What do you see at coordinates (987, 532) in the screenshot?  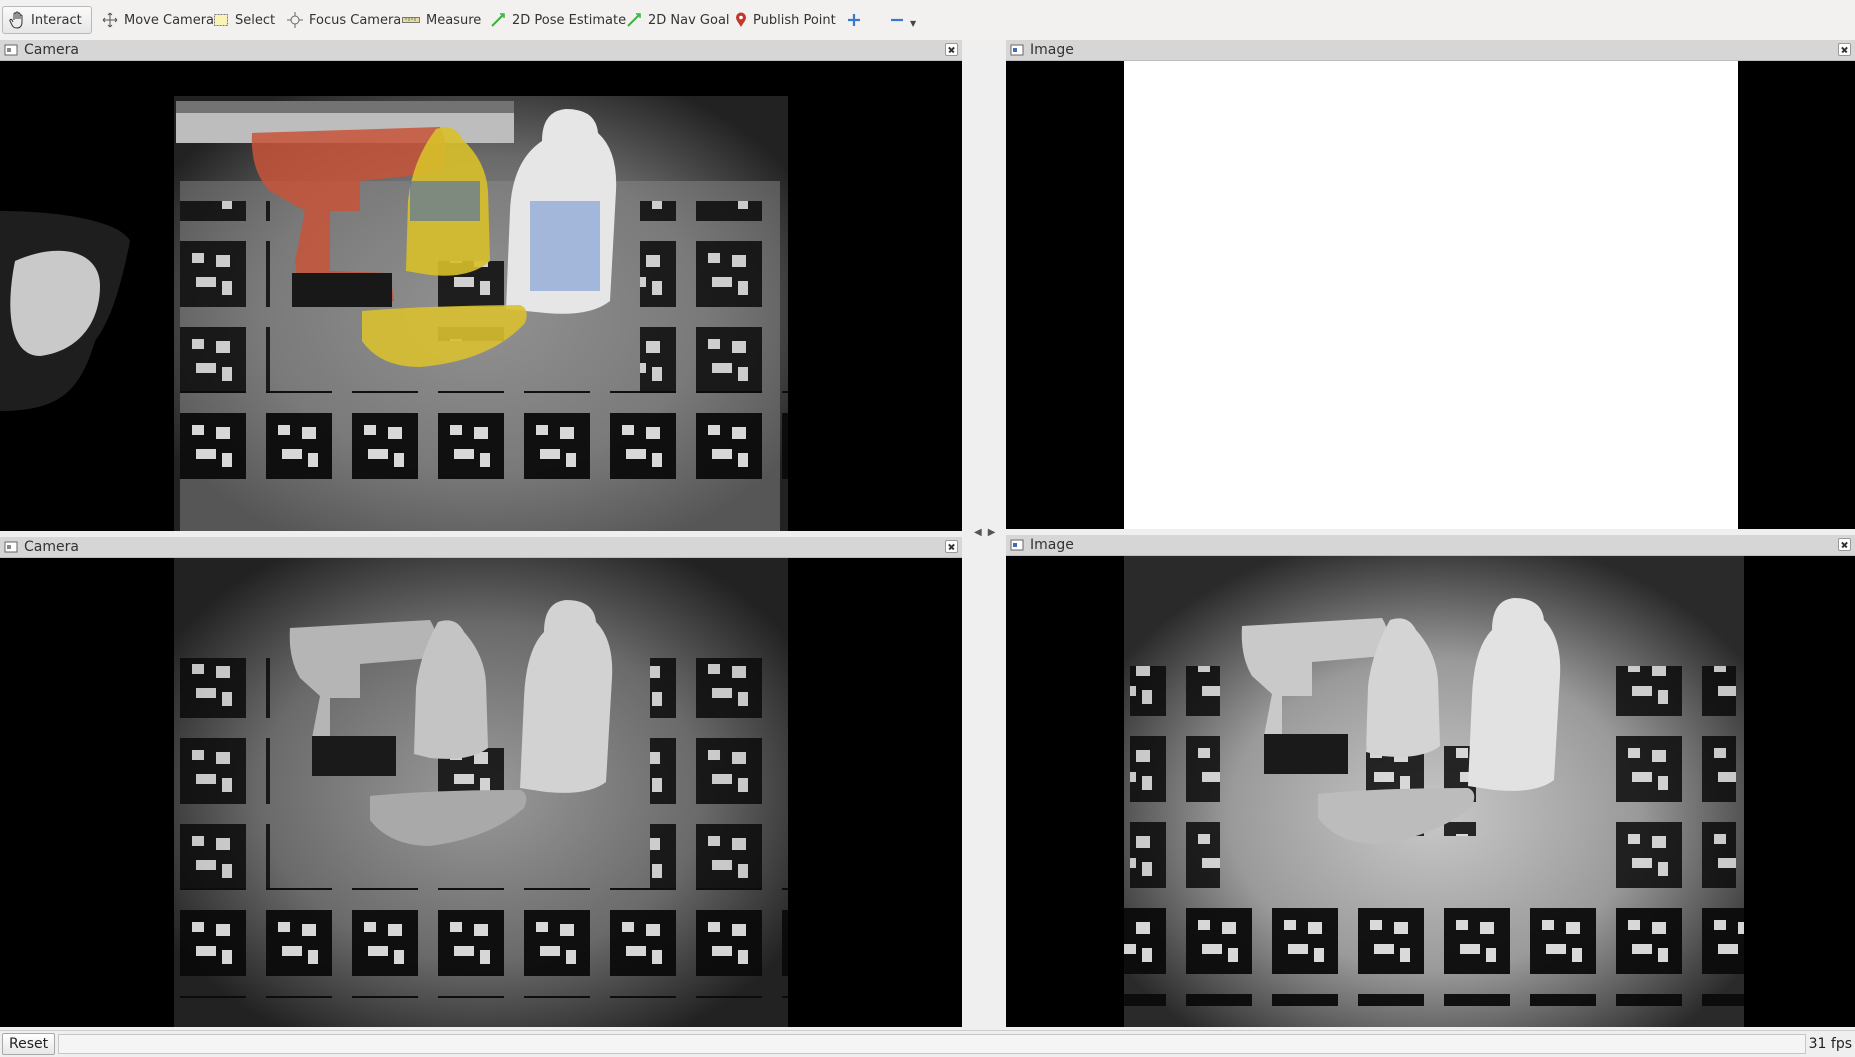 I see `splitter-arrows-icon: ◀▶` at bounding box center [987, 532].